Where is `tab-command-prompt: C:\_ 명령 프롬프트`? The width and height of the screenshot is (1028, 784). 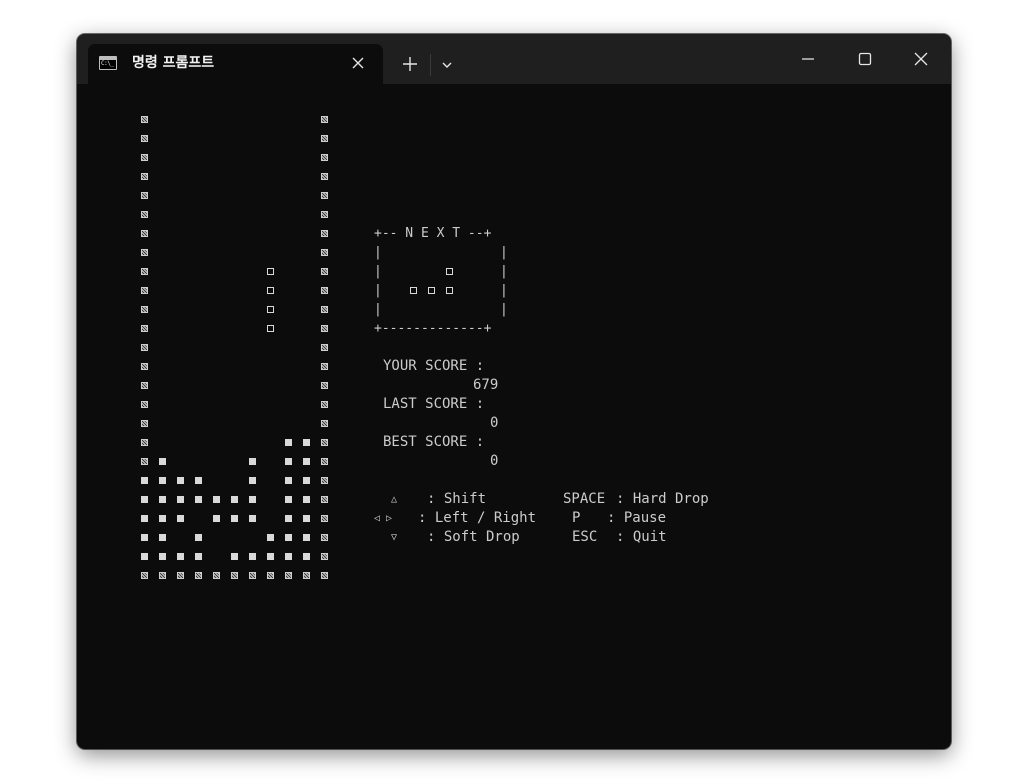
tab-command-prompt: C:\_ 명령 프롬프트 is located at coordinates (235, 64).